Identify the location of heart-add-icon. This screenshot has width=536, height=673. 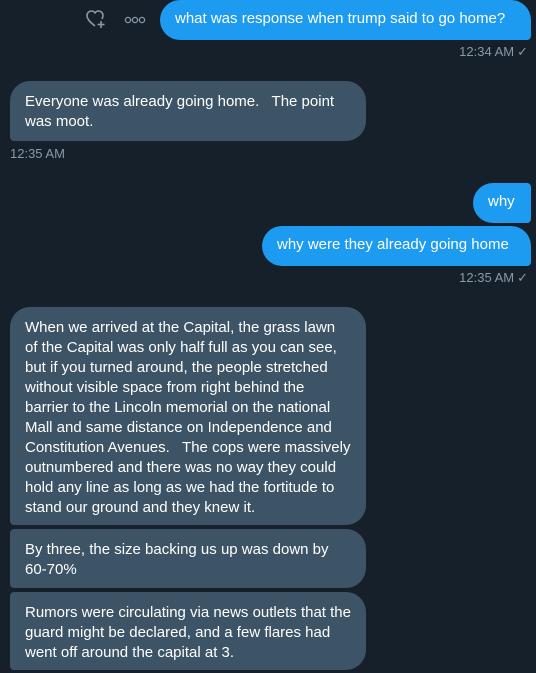
(95, 19).